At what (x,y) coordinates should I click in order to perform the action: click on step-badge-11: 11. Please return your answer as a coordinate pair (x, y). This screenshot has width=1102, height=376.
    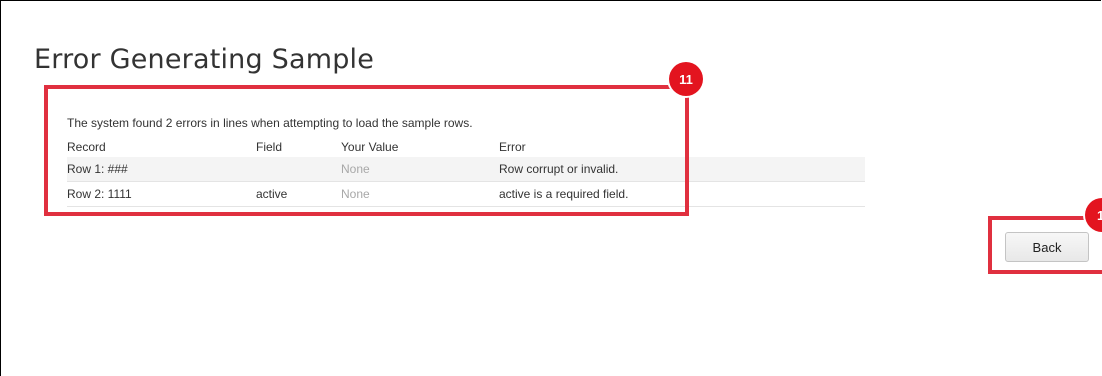
    Looking at the image, I should click on (686, 79).